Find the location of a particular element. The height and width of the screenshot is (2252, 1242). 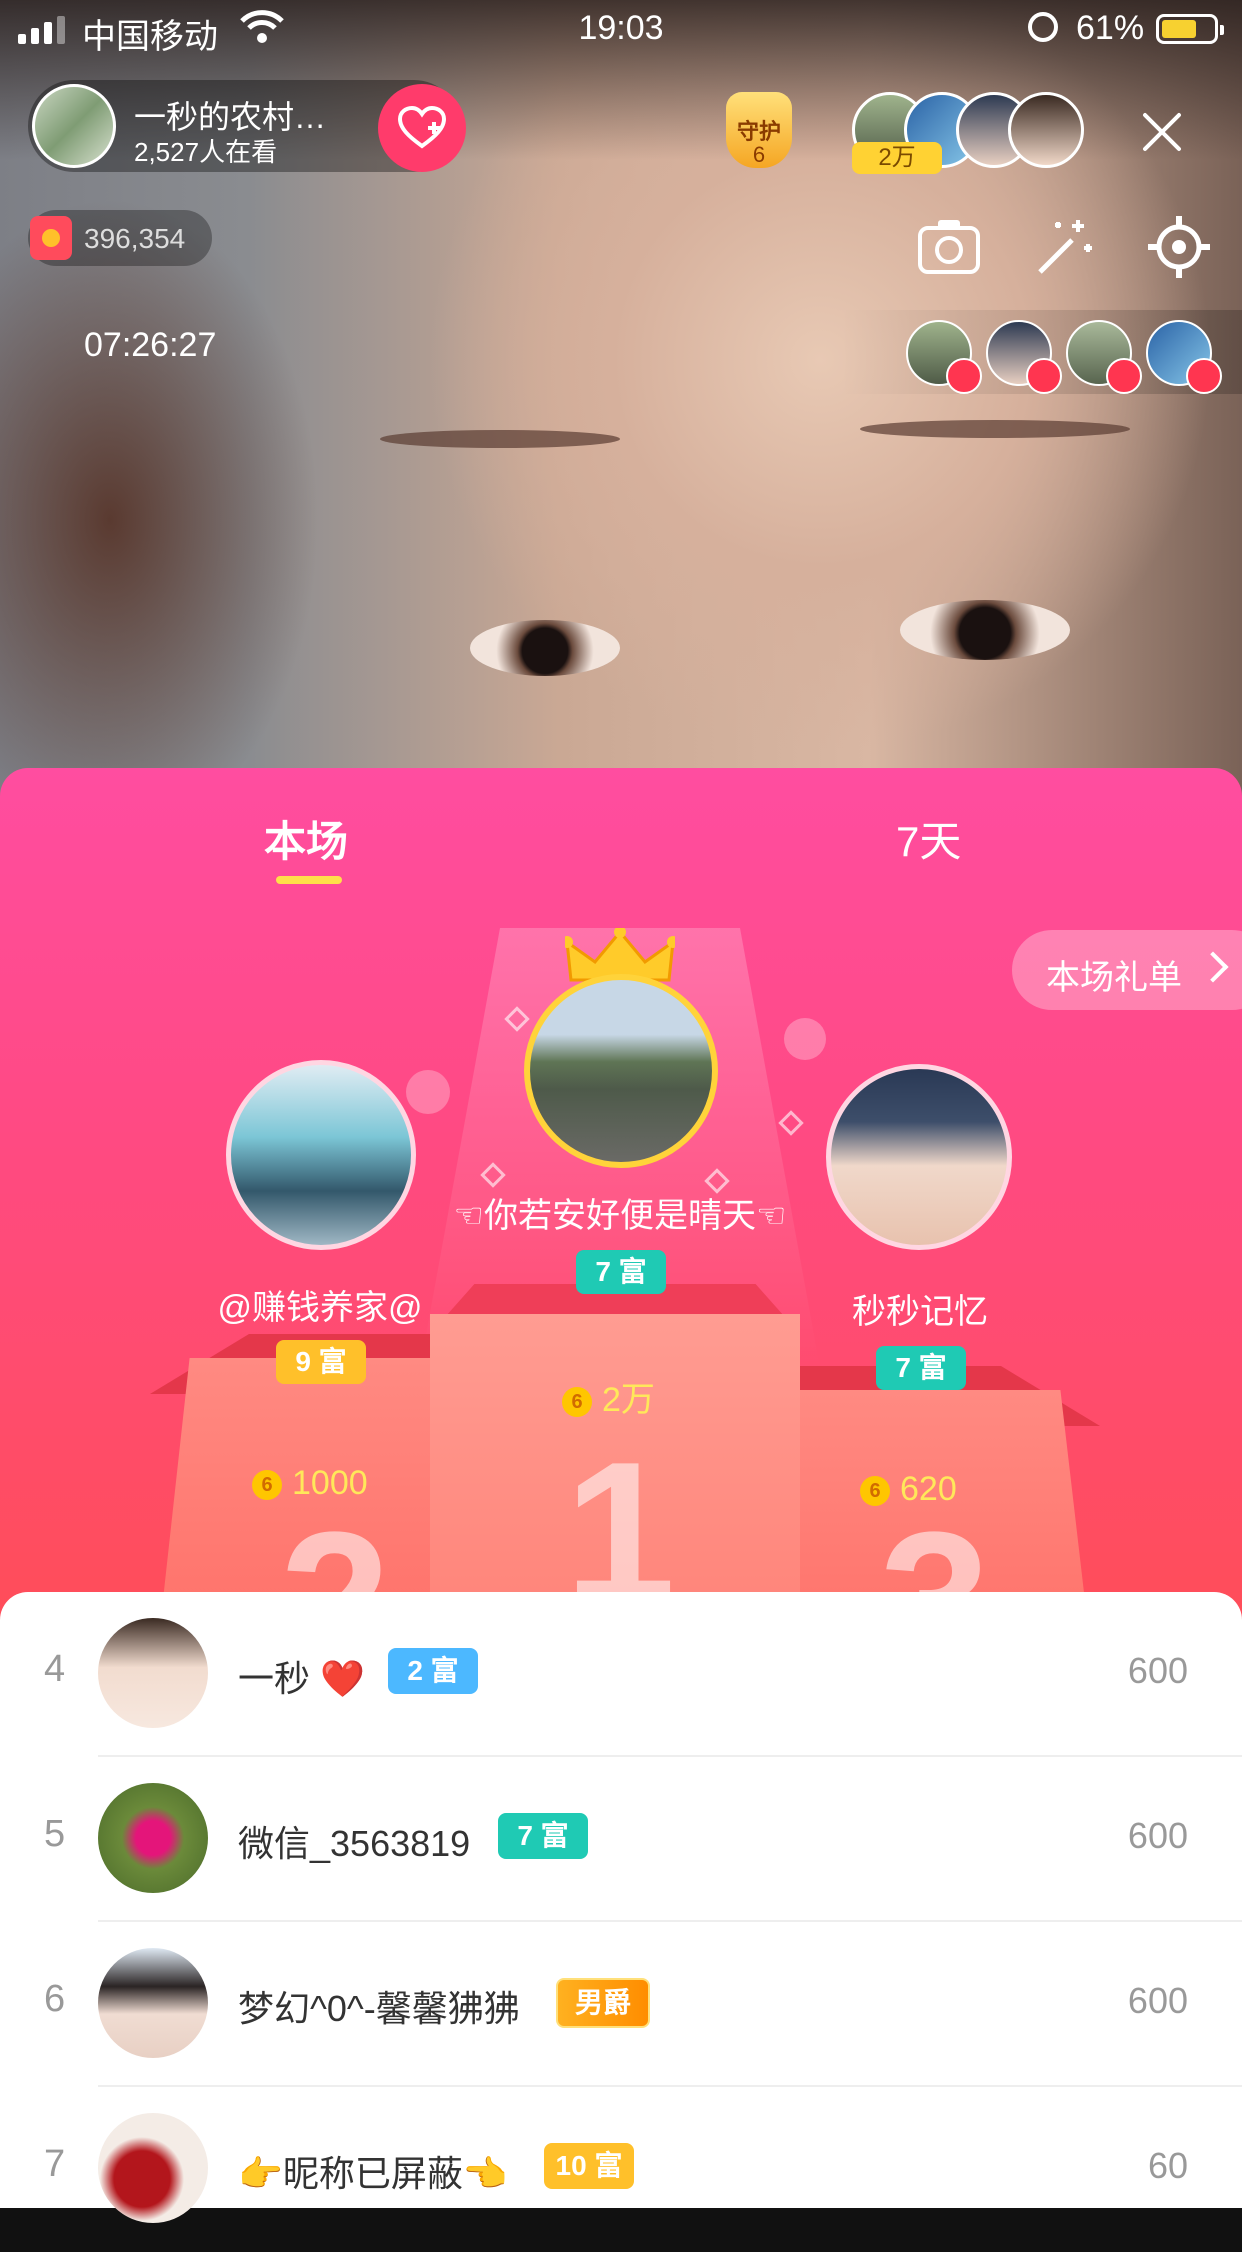

guard-badge: 守护 6 is located at coordinates (759, 133).